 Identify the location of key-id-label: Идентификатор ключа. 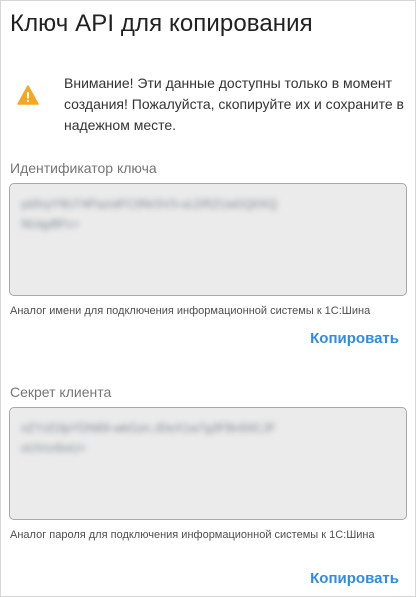
(83, 168).